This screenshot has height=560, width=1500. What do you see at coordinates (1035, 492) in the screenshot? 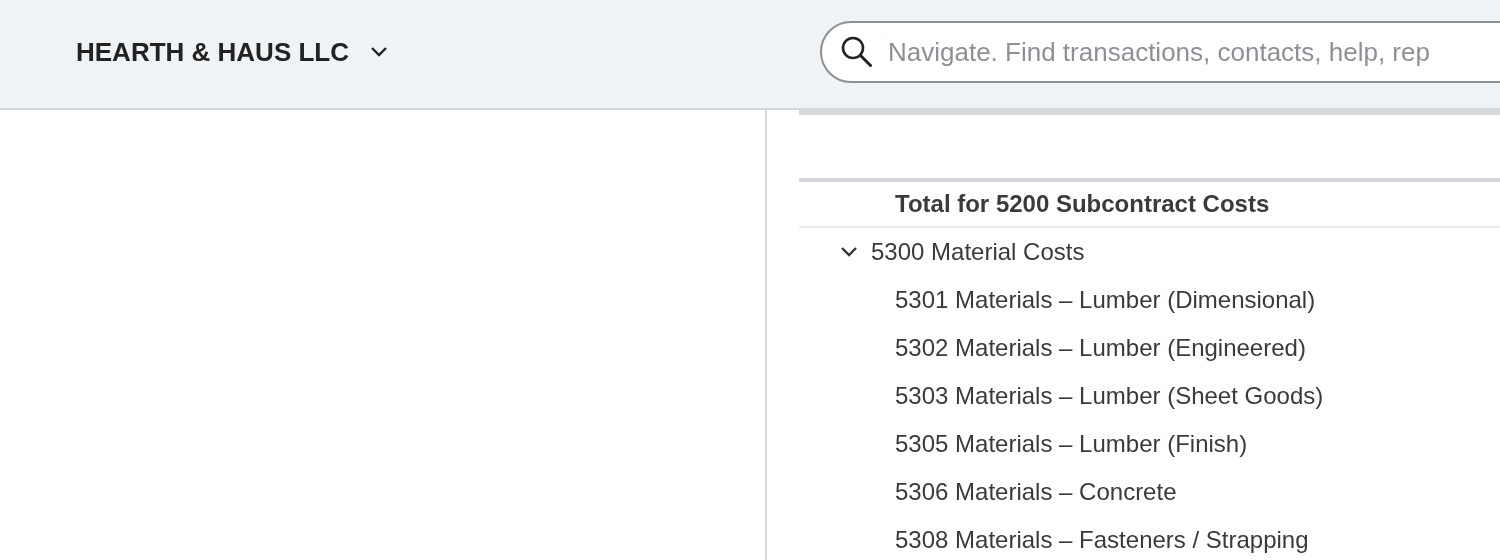
I see `account-label: 5306 Materials – Concrete` at bounding box center [1035, 492].